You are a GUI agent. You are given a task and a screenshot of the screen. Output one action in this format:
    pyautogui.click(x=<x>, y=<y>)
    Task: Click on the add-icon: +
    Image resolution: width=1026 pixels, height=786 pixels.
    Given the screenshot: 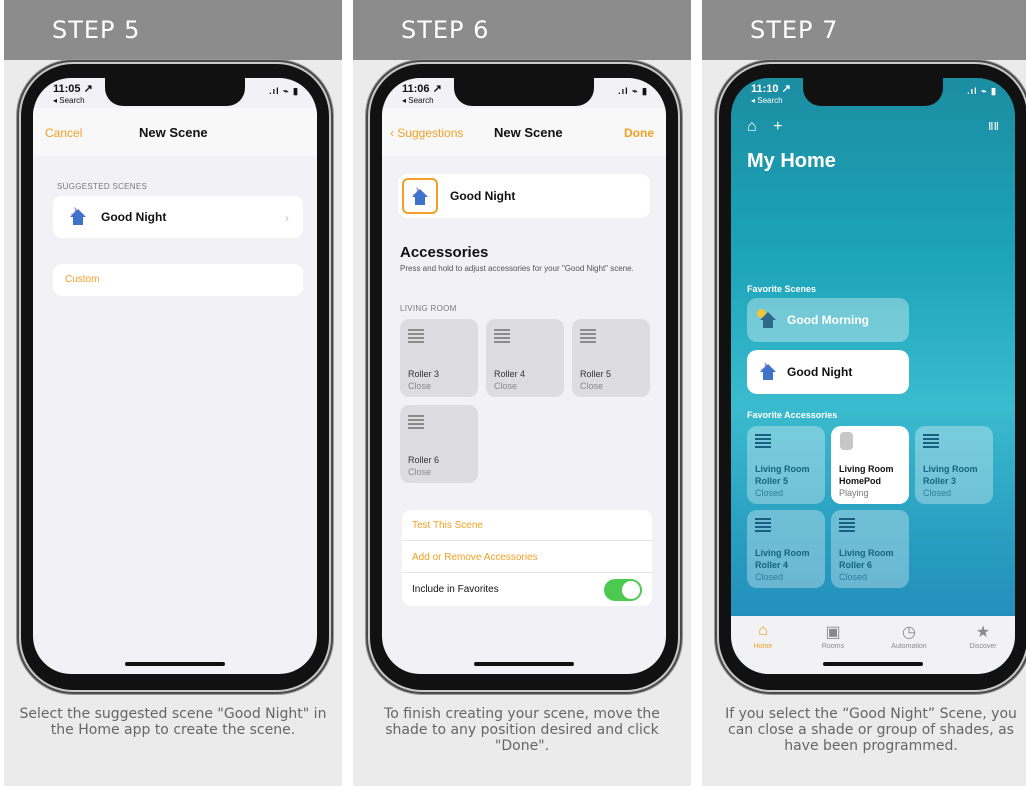 What is the action you would take?
    pyautogui.click(x=777, y=126)
    